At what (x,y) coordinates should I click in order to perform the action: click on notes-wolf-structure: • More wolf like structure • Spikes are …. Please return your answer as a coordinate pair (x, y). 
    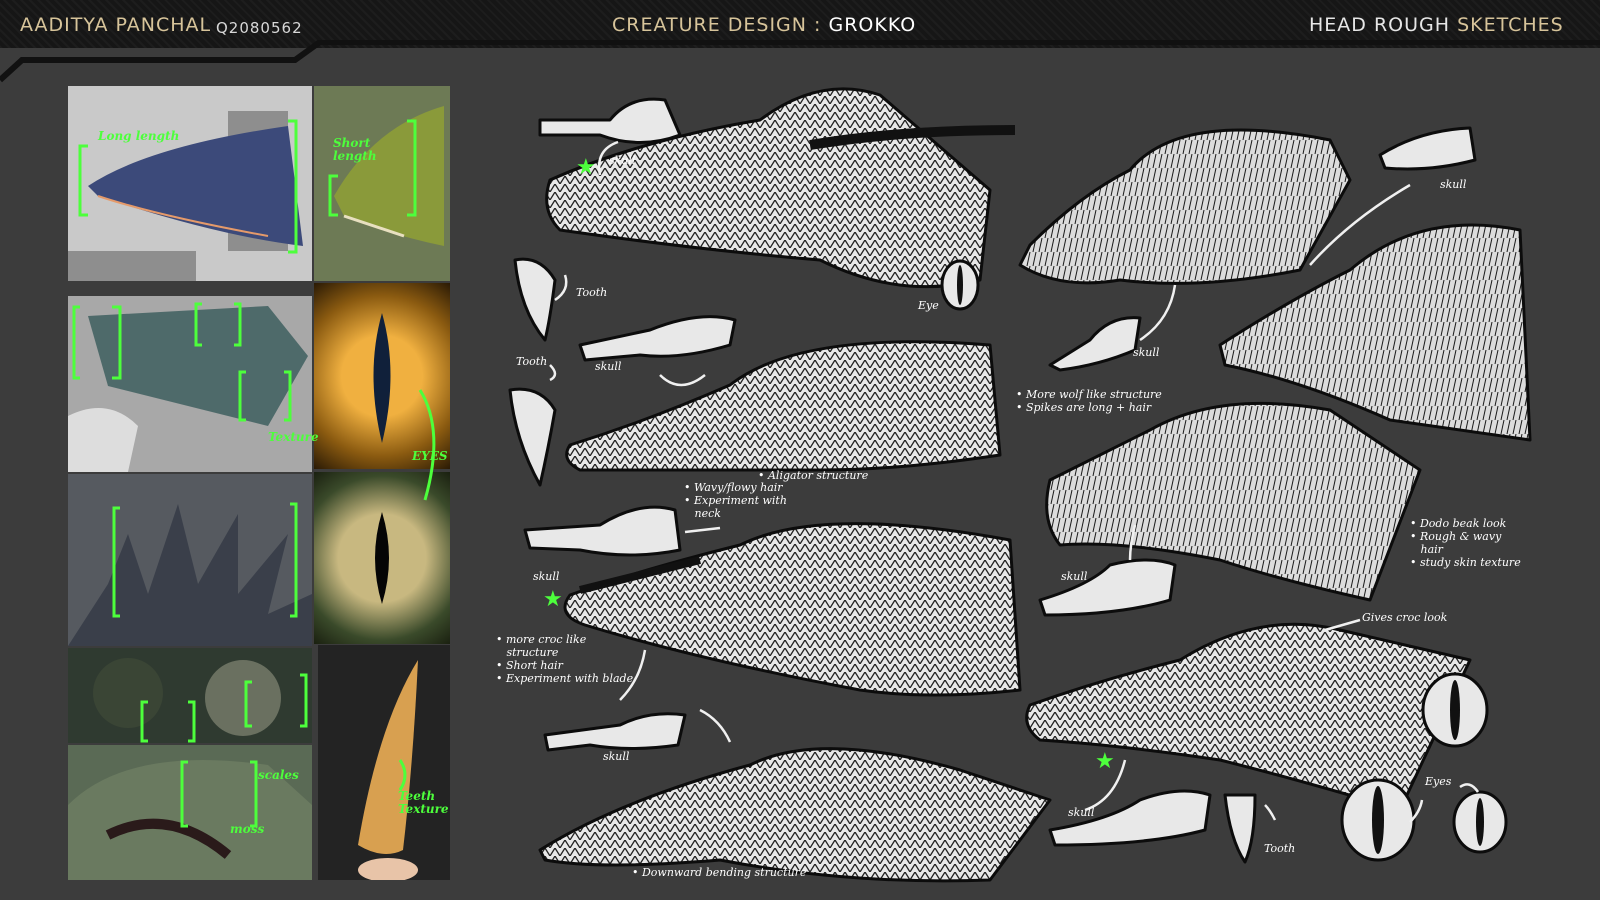
    Looking at the image, I should click on (1089, 401).